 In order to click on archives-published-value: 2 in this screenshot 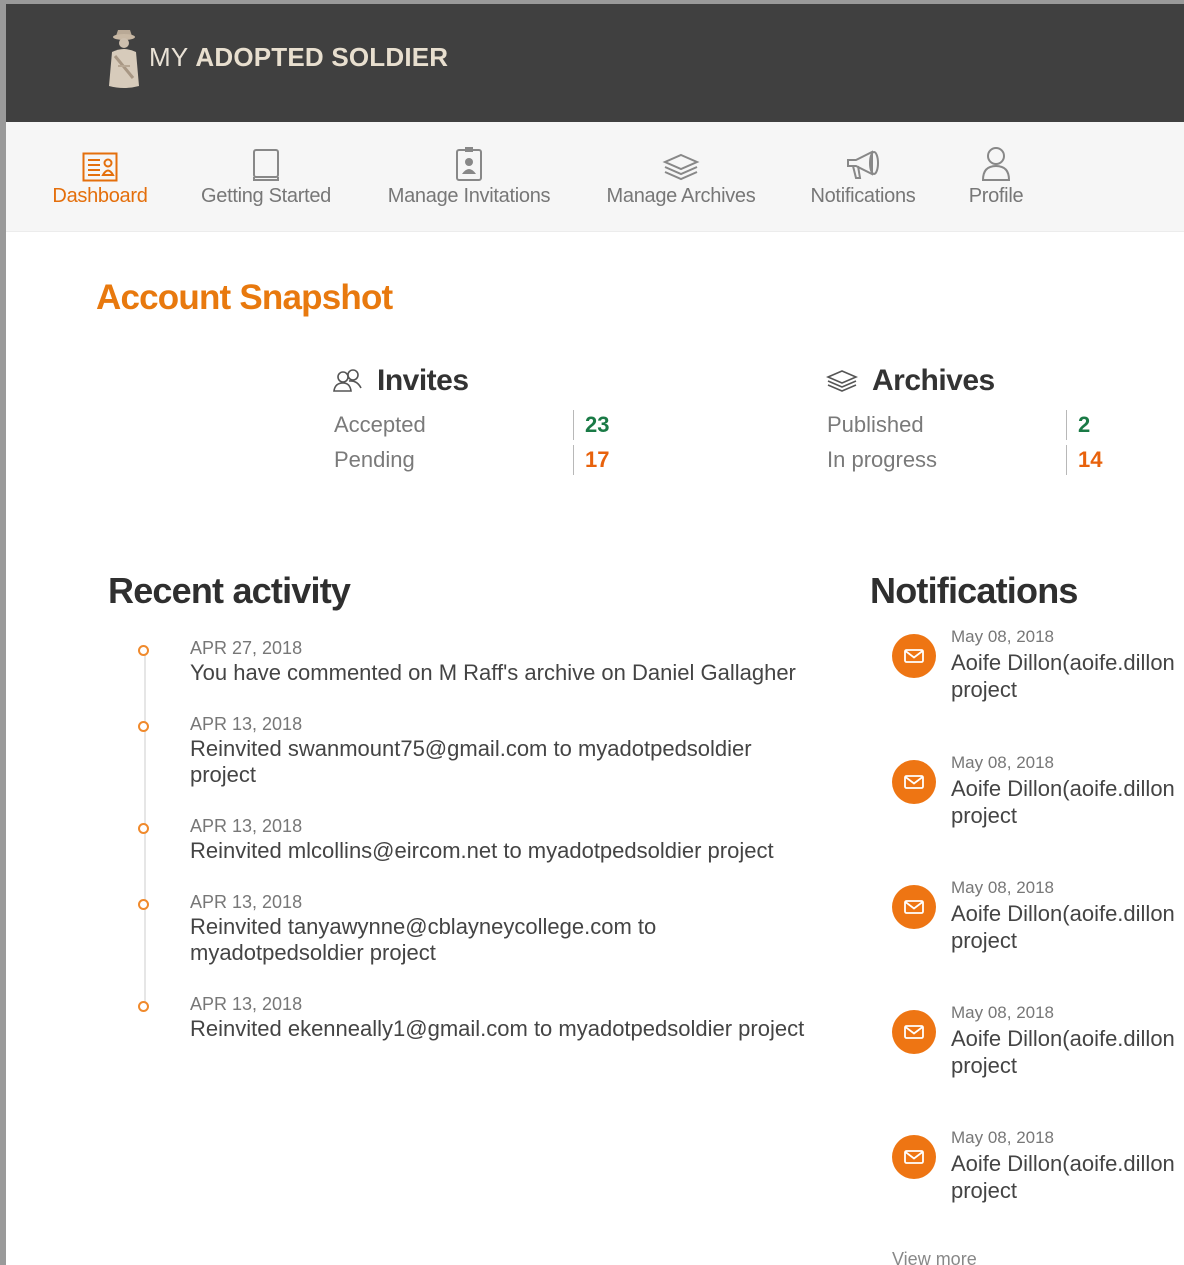, I will do `click(1078, 425)`.